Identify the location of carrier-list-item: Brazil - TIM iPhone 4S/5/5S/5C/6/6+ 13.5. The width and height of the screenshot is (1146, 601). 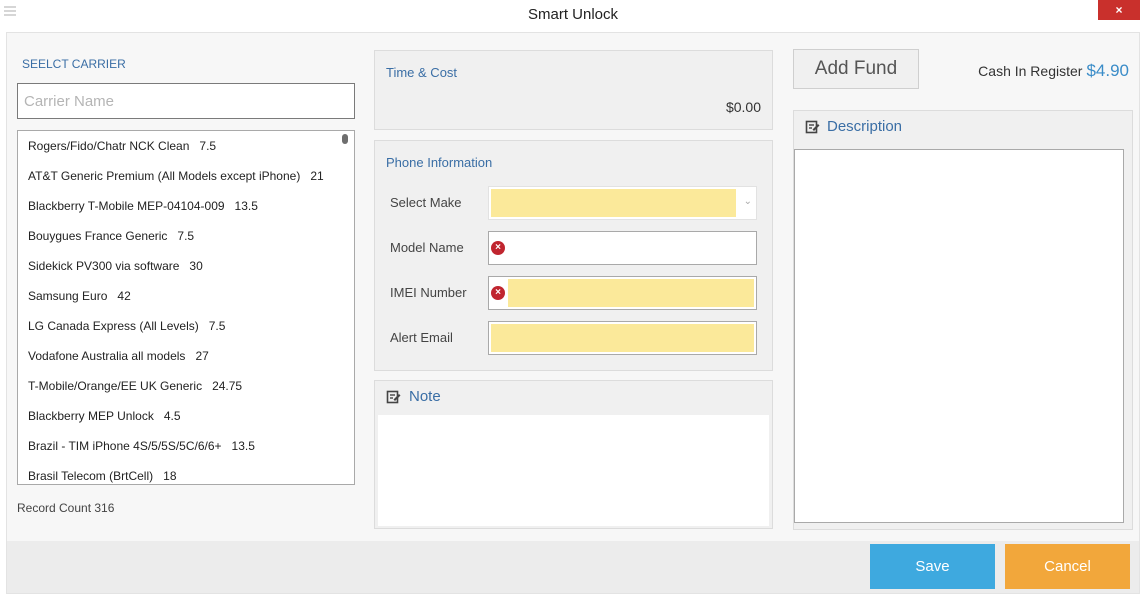
(186, 446).